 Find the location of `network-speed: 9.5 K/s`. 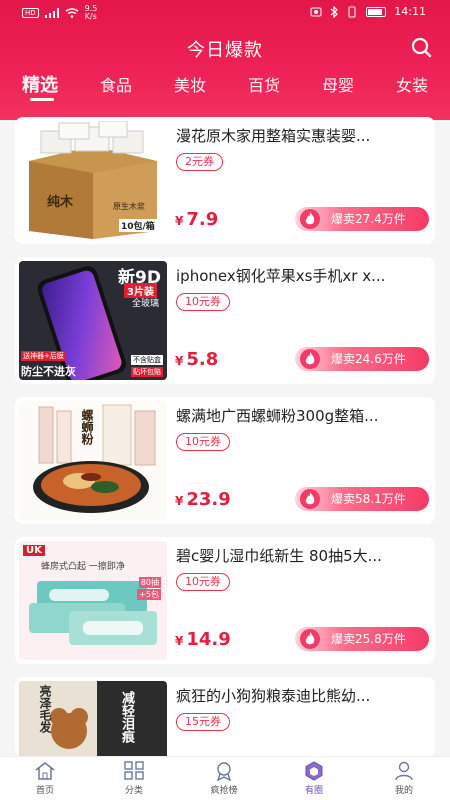

network-speed: 9.5 K/s is located at coordinates (91, 12).